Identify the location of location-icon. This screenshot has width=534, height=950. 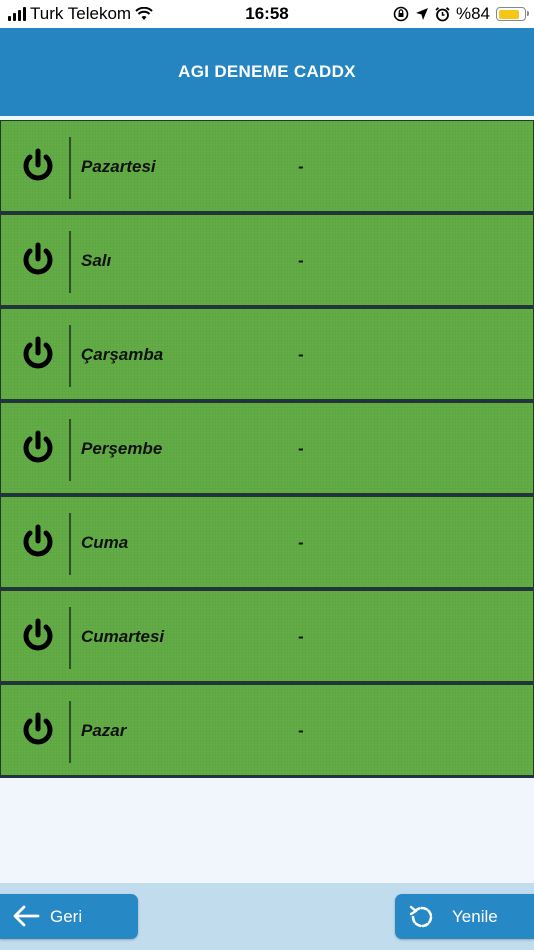
(421, 14).